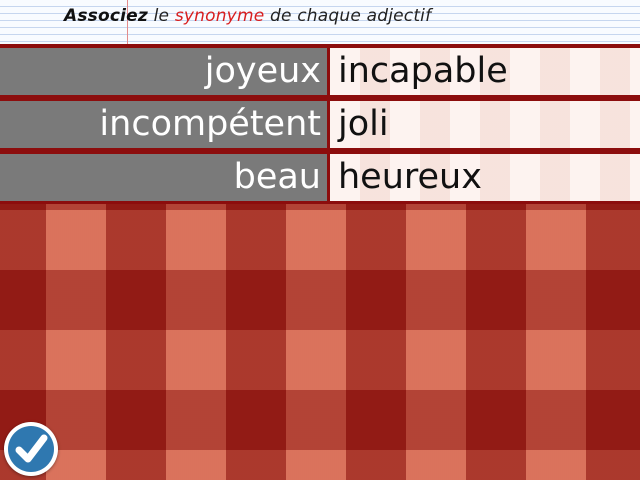 Image resolution: width=640 pixels, height=480 pixels. Describe the element at coordinates (485, 124) in the screenshot. I see `synonym-option: joli` at that location.